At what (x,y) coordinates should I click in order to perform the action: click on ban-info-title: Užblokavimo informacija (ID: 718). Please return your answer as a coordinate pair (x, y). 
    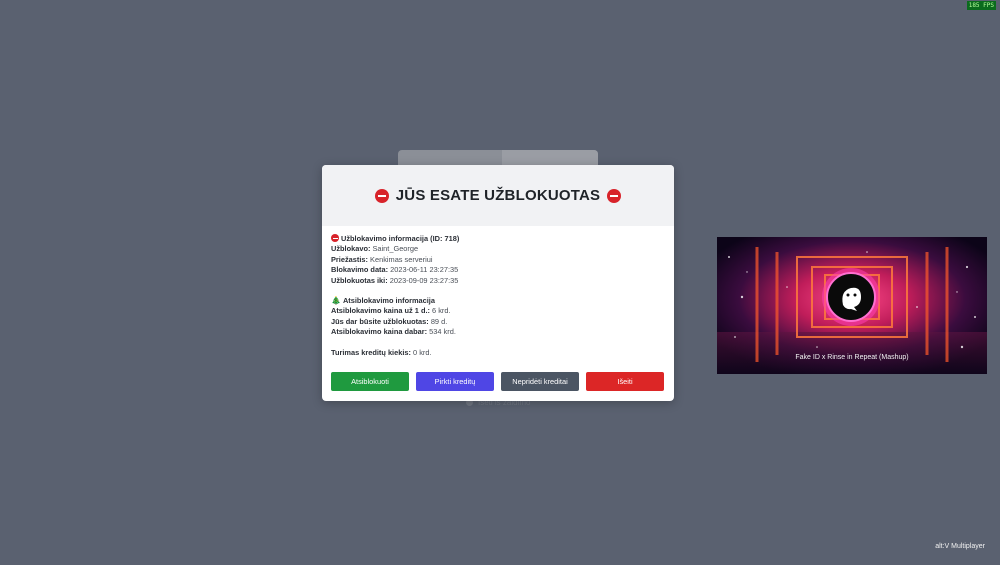
    Looking at the image, I should click on (498, 239).